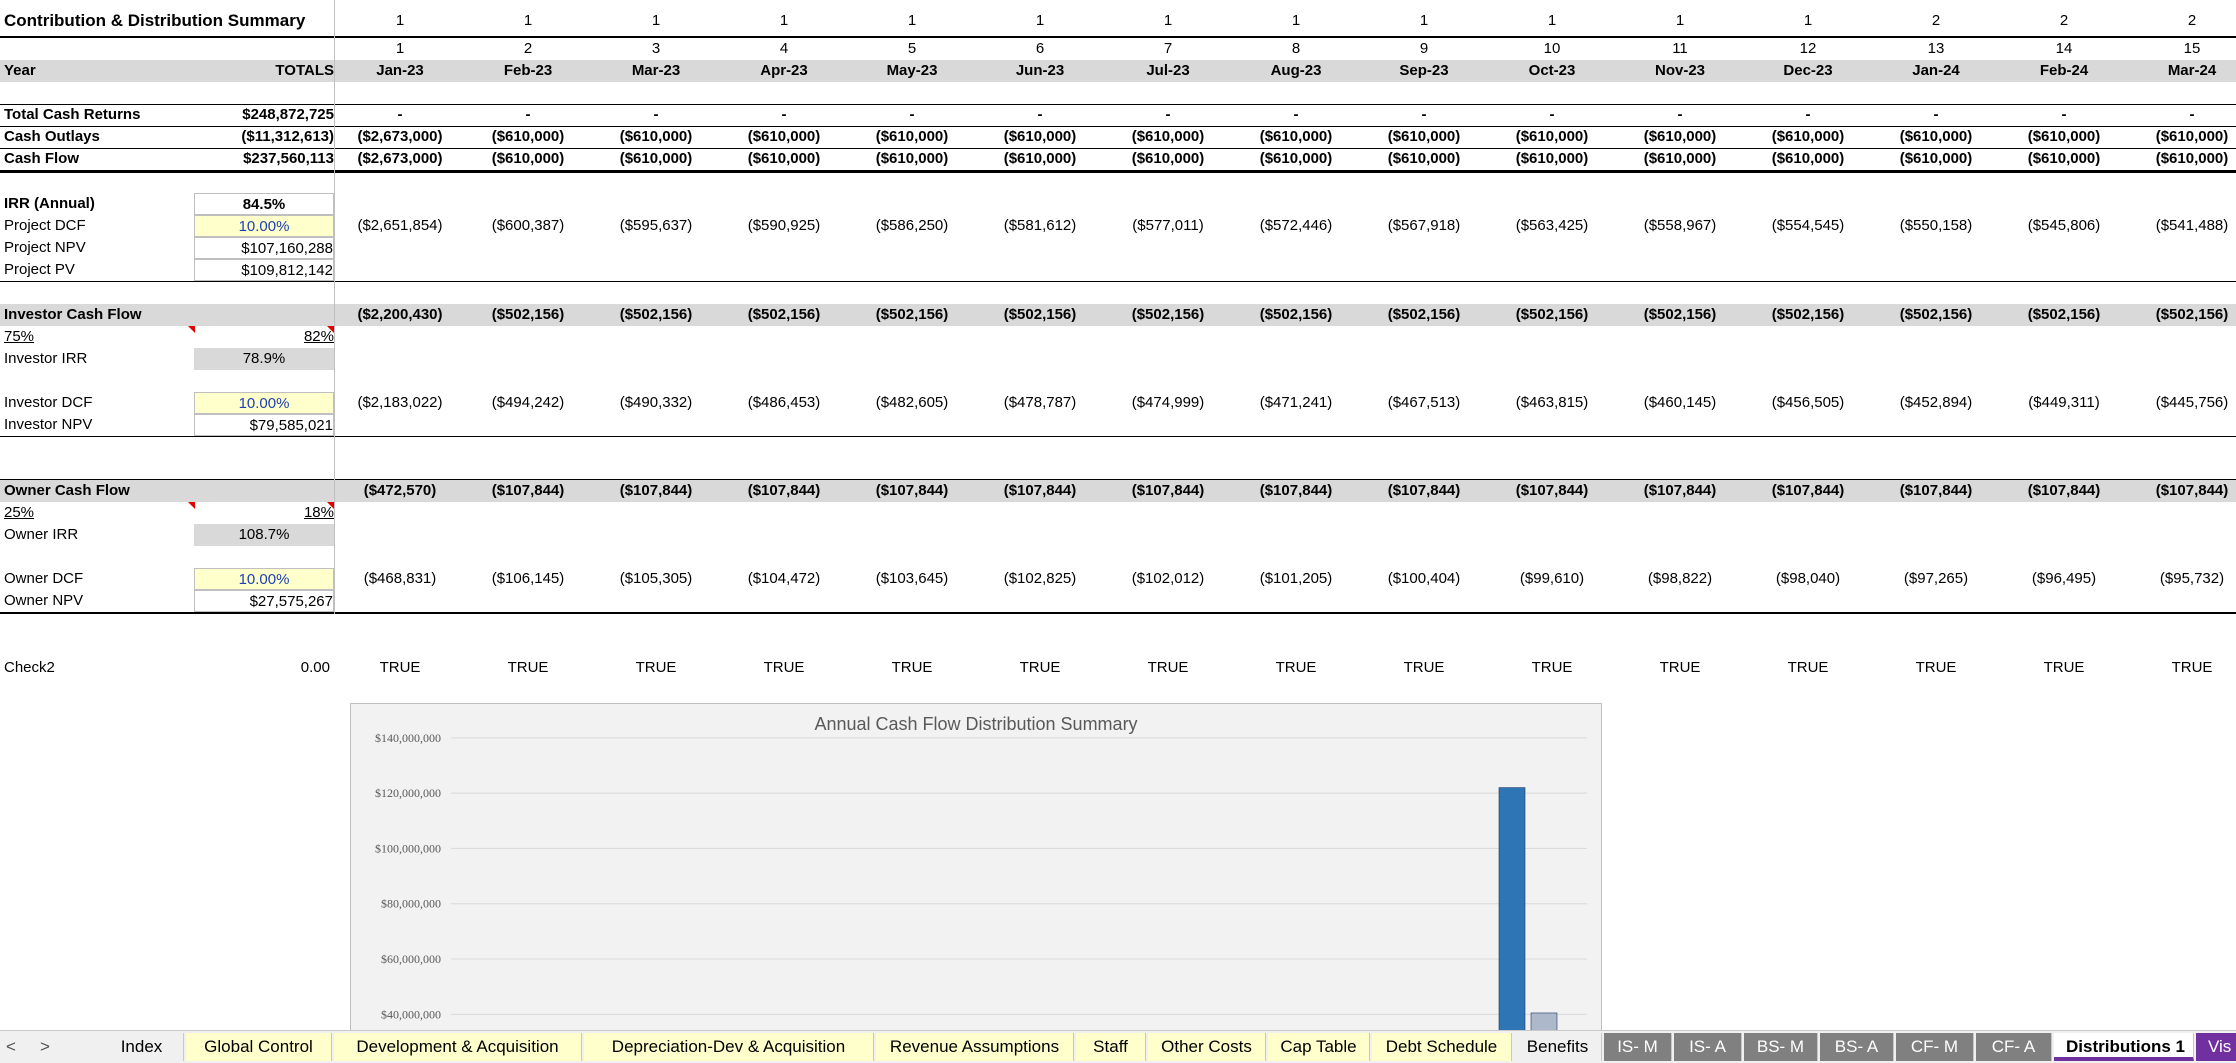 This screenshot has height=1063, width=2236. What do you see at coordinates (400, 71) in the screenshot?
I see `month-header-cell: Jan-23` at bounding box center [400, 71].